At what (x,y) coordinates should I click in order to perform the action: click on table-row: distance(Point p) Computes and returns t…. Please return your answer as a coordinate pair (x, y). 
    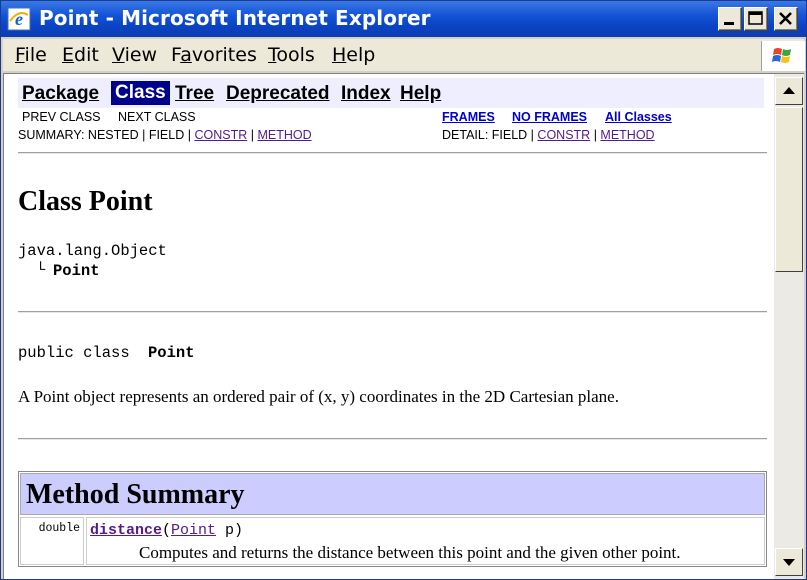
    Looking at the image, I should click on (425, 541).